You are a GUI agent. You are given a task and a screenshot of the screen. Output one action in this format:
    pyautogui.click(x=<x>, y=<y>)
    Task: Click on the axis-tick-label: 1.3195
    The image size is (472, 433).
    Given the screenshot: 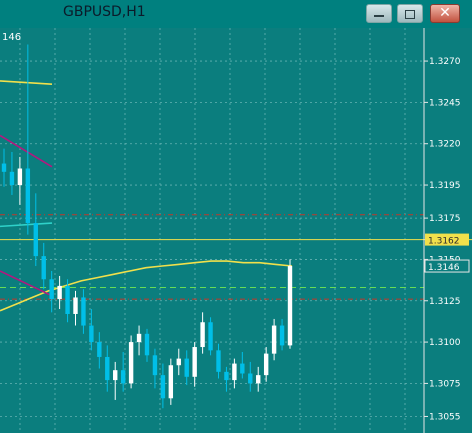 What is the action you would take?
    pyautogui.click(x=445, y=186)
    